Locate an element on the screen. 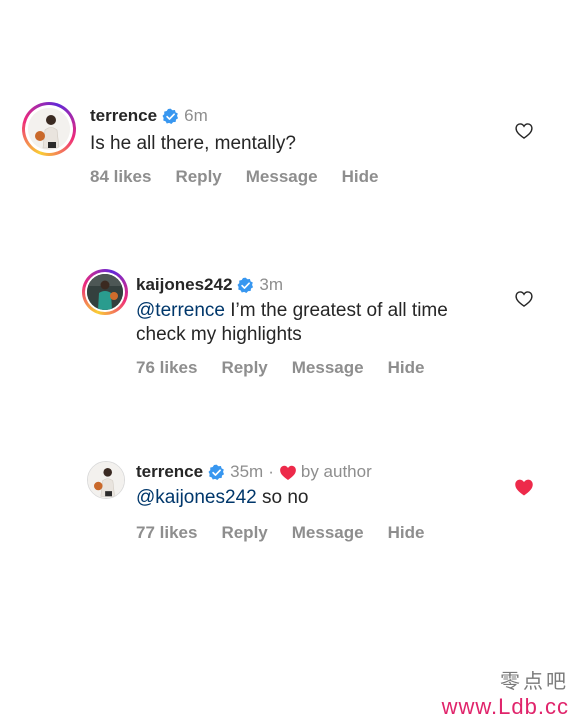 The width and height of the screenshot is (579, 724). mention-link: @terrence is located at coordinates (180, 310).